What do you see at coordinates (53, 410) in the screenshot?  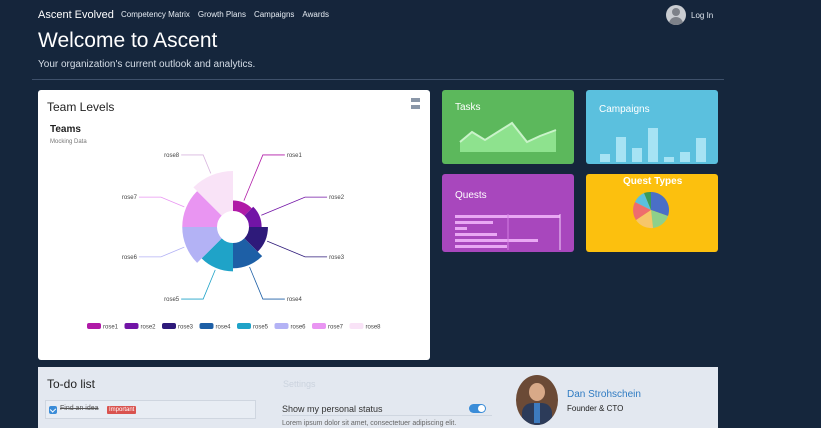 I see `checkbox-checked-icon` at bounding box center [53, 410].